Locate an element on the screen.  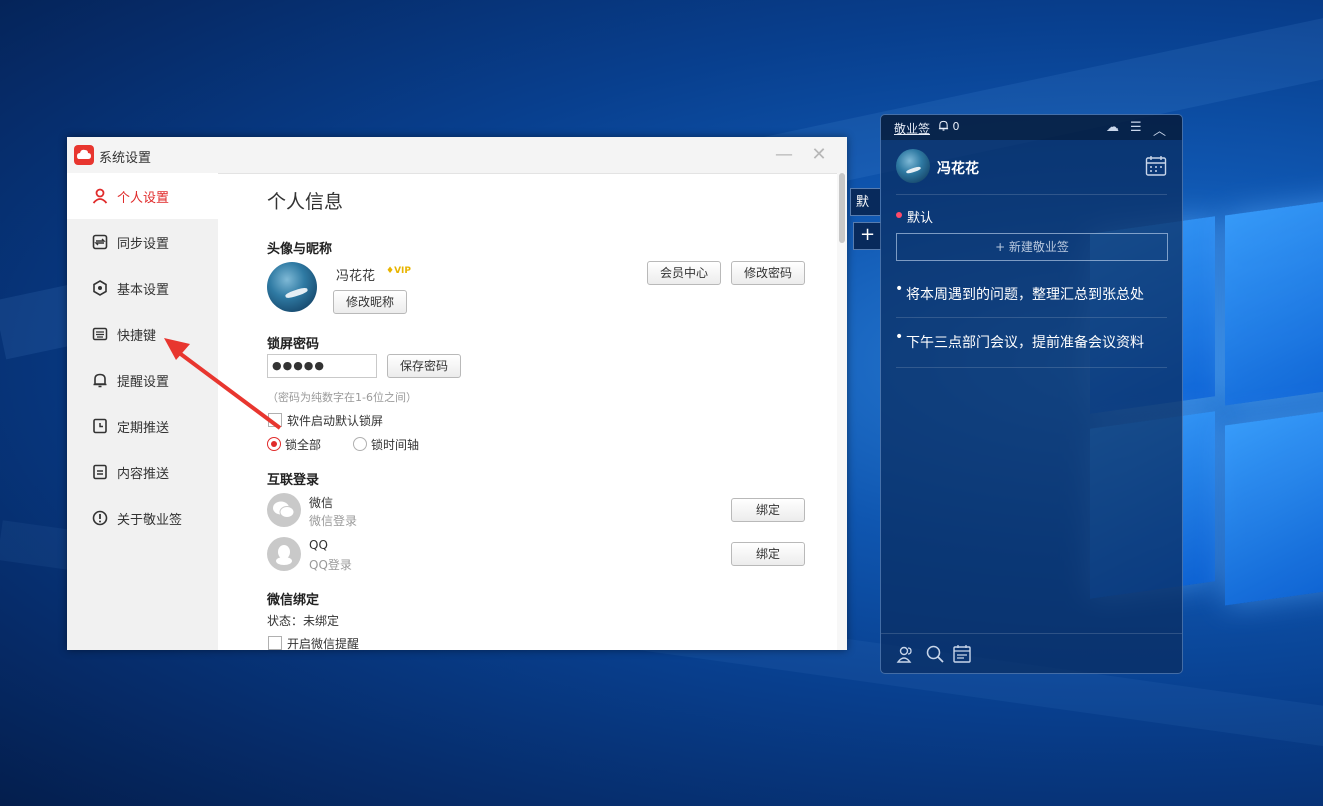
wechat-reminder-checkbox is located at coordinates (275, 643).